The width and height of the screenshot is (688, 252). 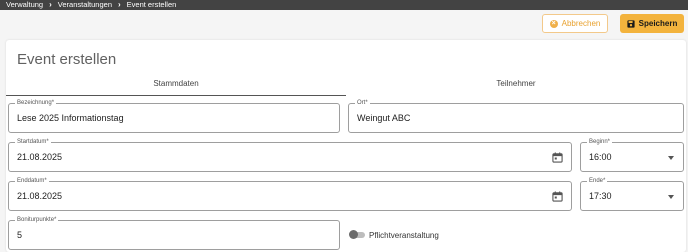 What do you see at coordinates (20, 235) in the screenshot?
I see `boniturpunkte-value: 5` at bounding box center [20, 235].